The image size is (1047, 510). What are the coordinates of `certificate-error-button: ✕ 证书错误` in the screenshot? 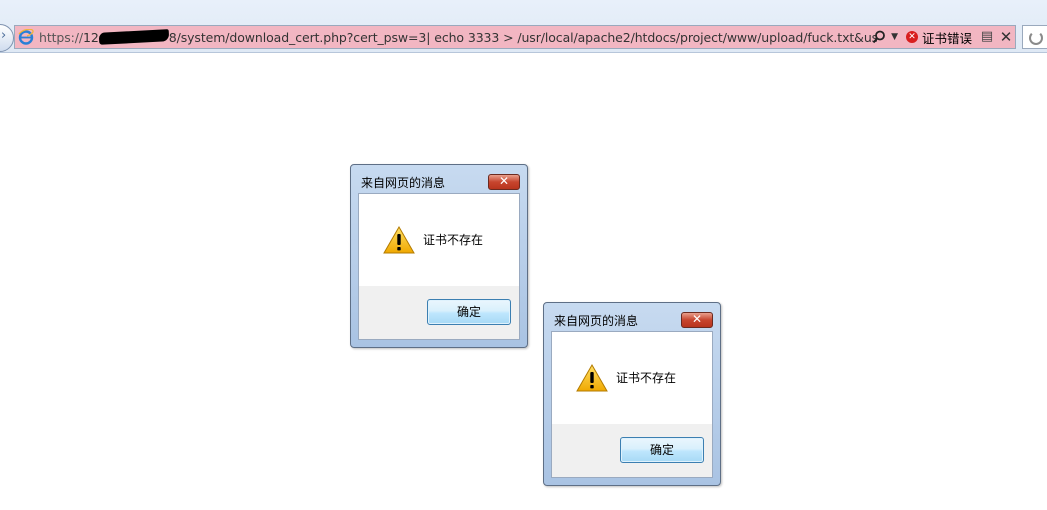 It's located at (939, 37).